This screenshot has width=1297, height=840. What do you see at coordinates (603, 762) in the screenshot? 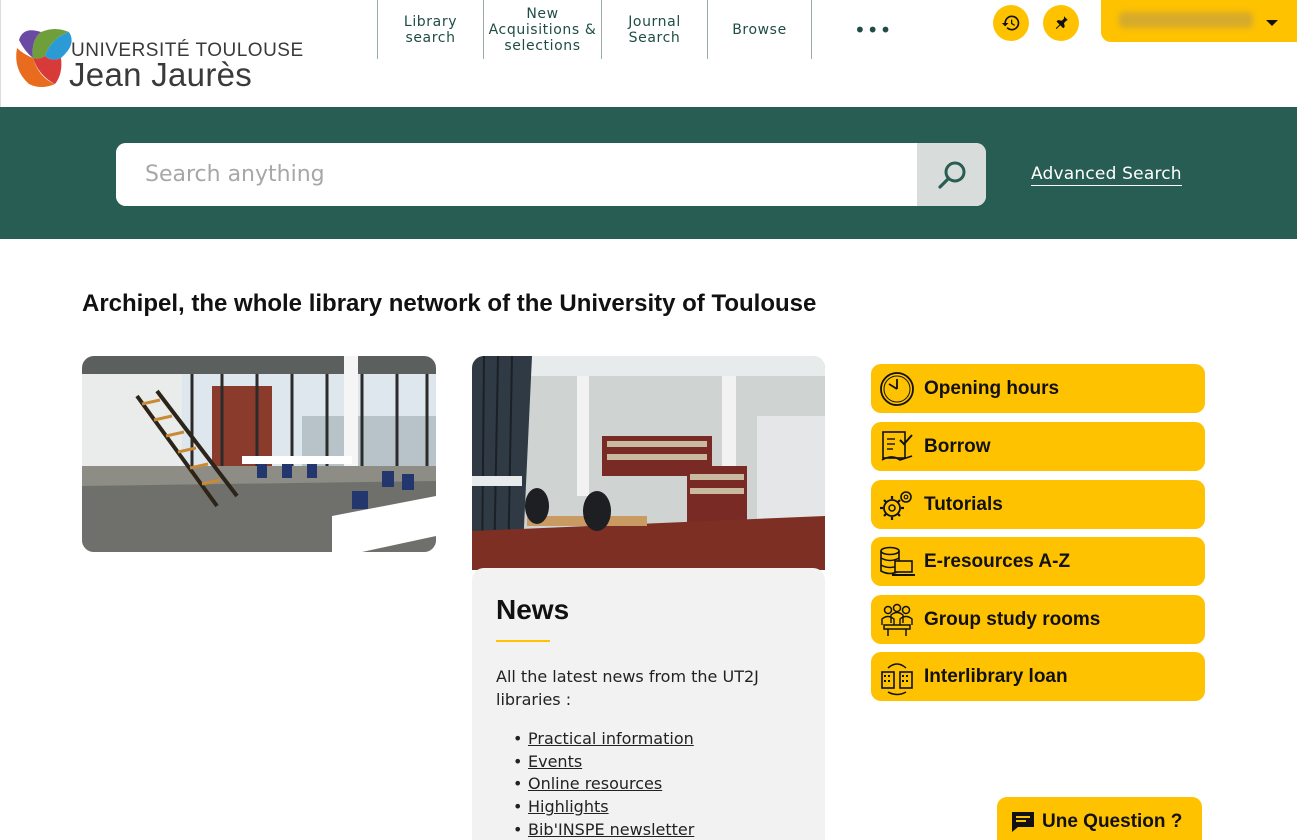
I see `list-item: Events` at bounding box center [603, 762].